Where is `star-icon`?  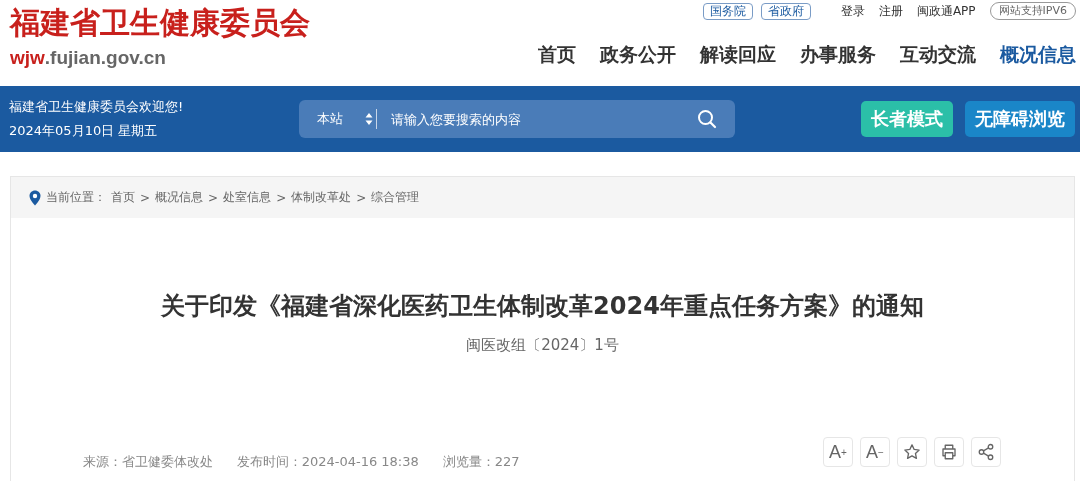 star-icon is located at coordinates (912, 452).